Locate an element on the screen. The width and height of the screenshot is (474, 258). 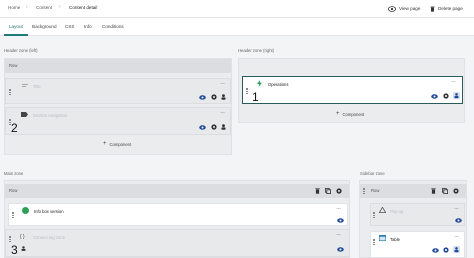
table-icon is located at coordinates (382, 238).